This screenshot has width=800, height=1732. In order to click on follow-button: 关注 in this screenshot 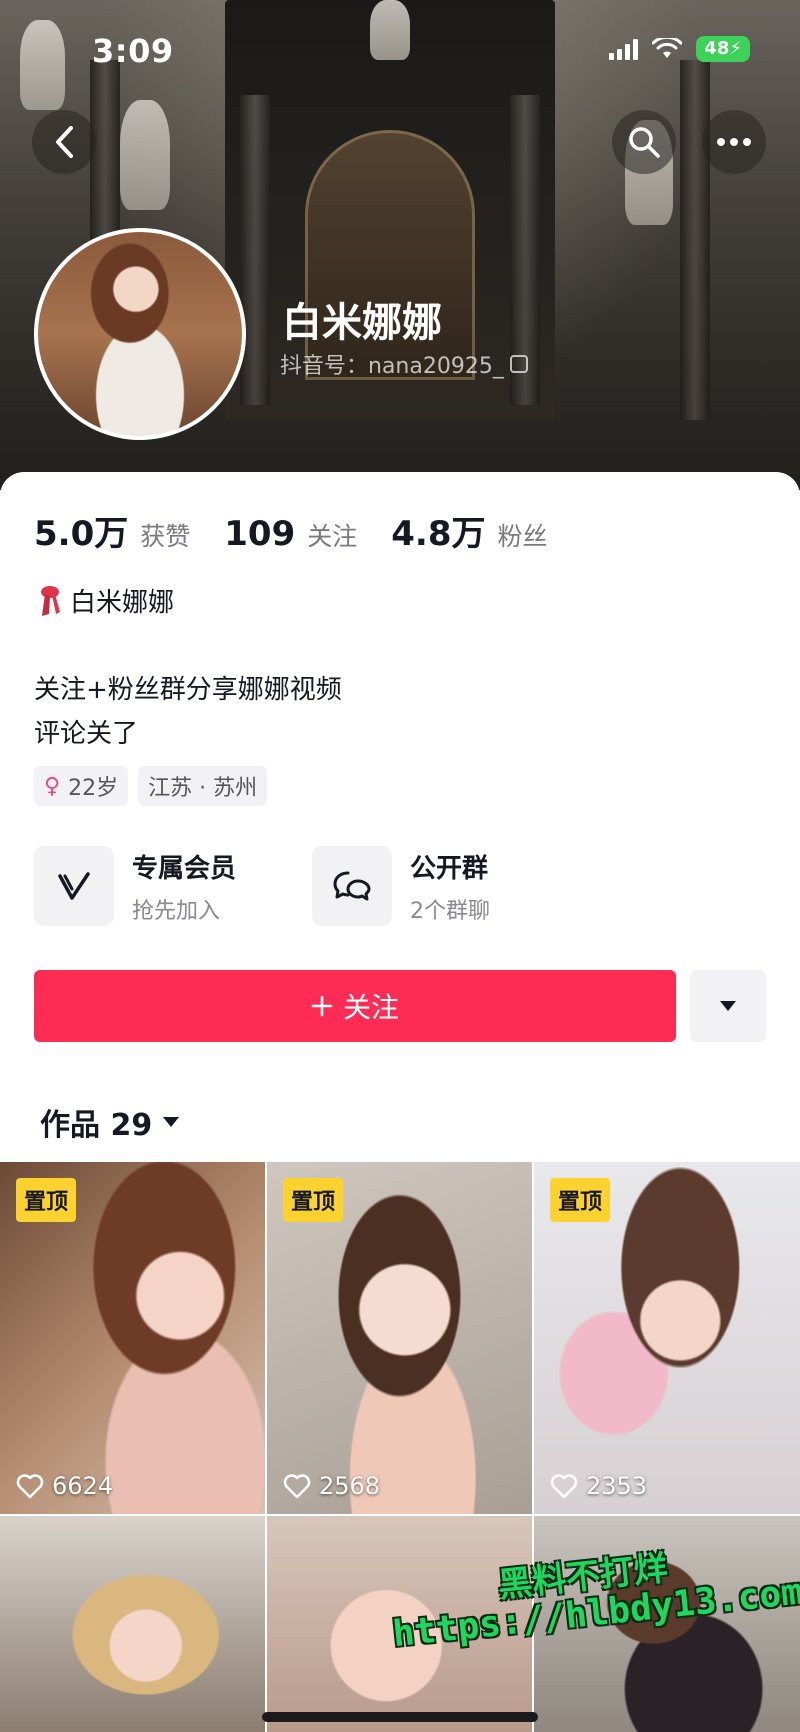, I will do `click(355, 1006)`.